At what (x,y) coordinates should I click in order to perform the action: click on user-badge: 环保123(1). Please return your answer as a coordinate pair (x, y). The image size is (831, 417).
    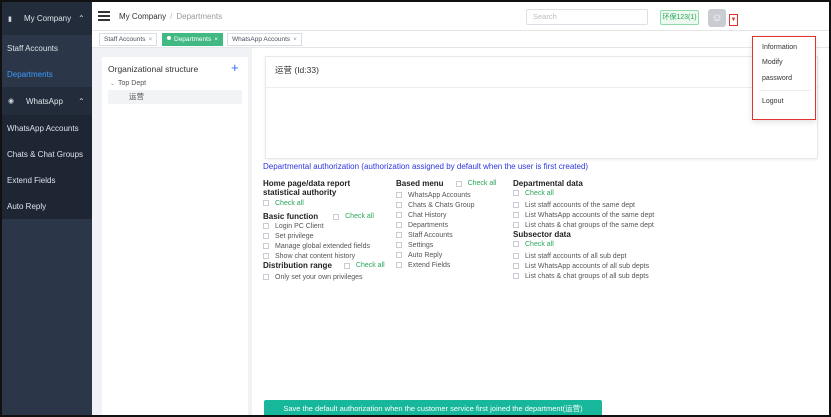
    Looking at the image, I should click on (679, 17).